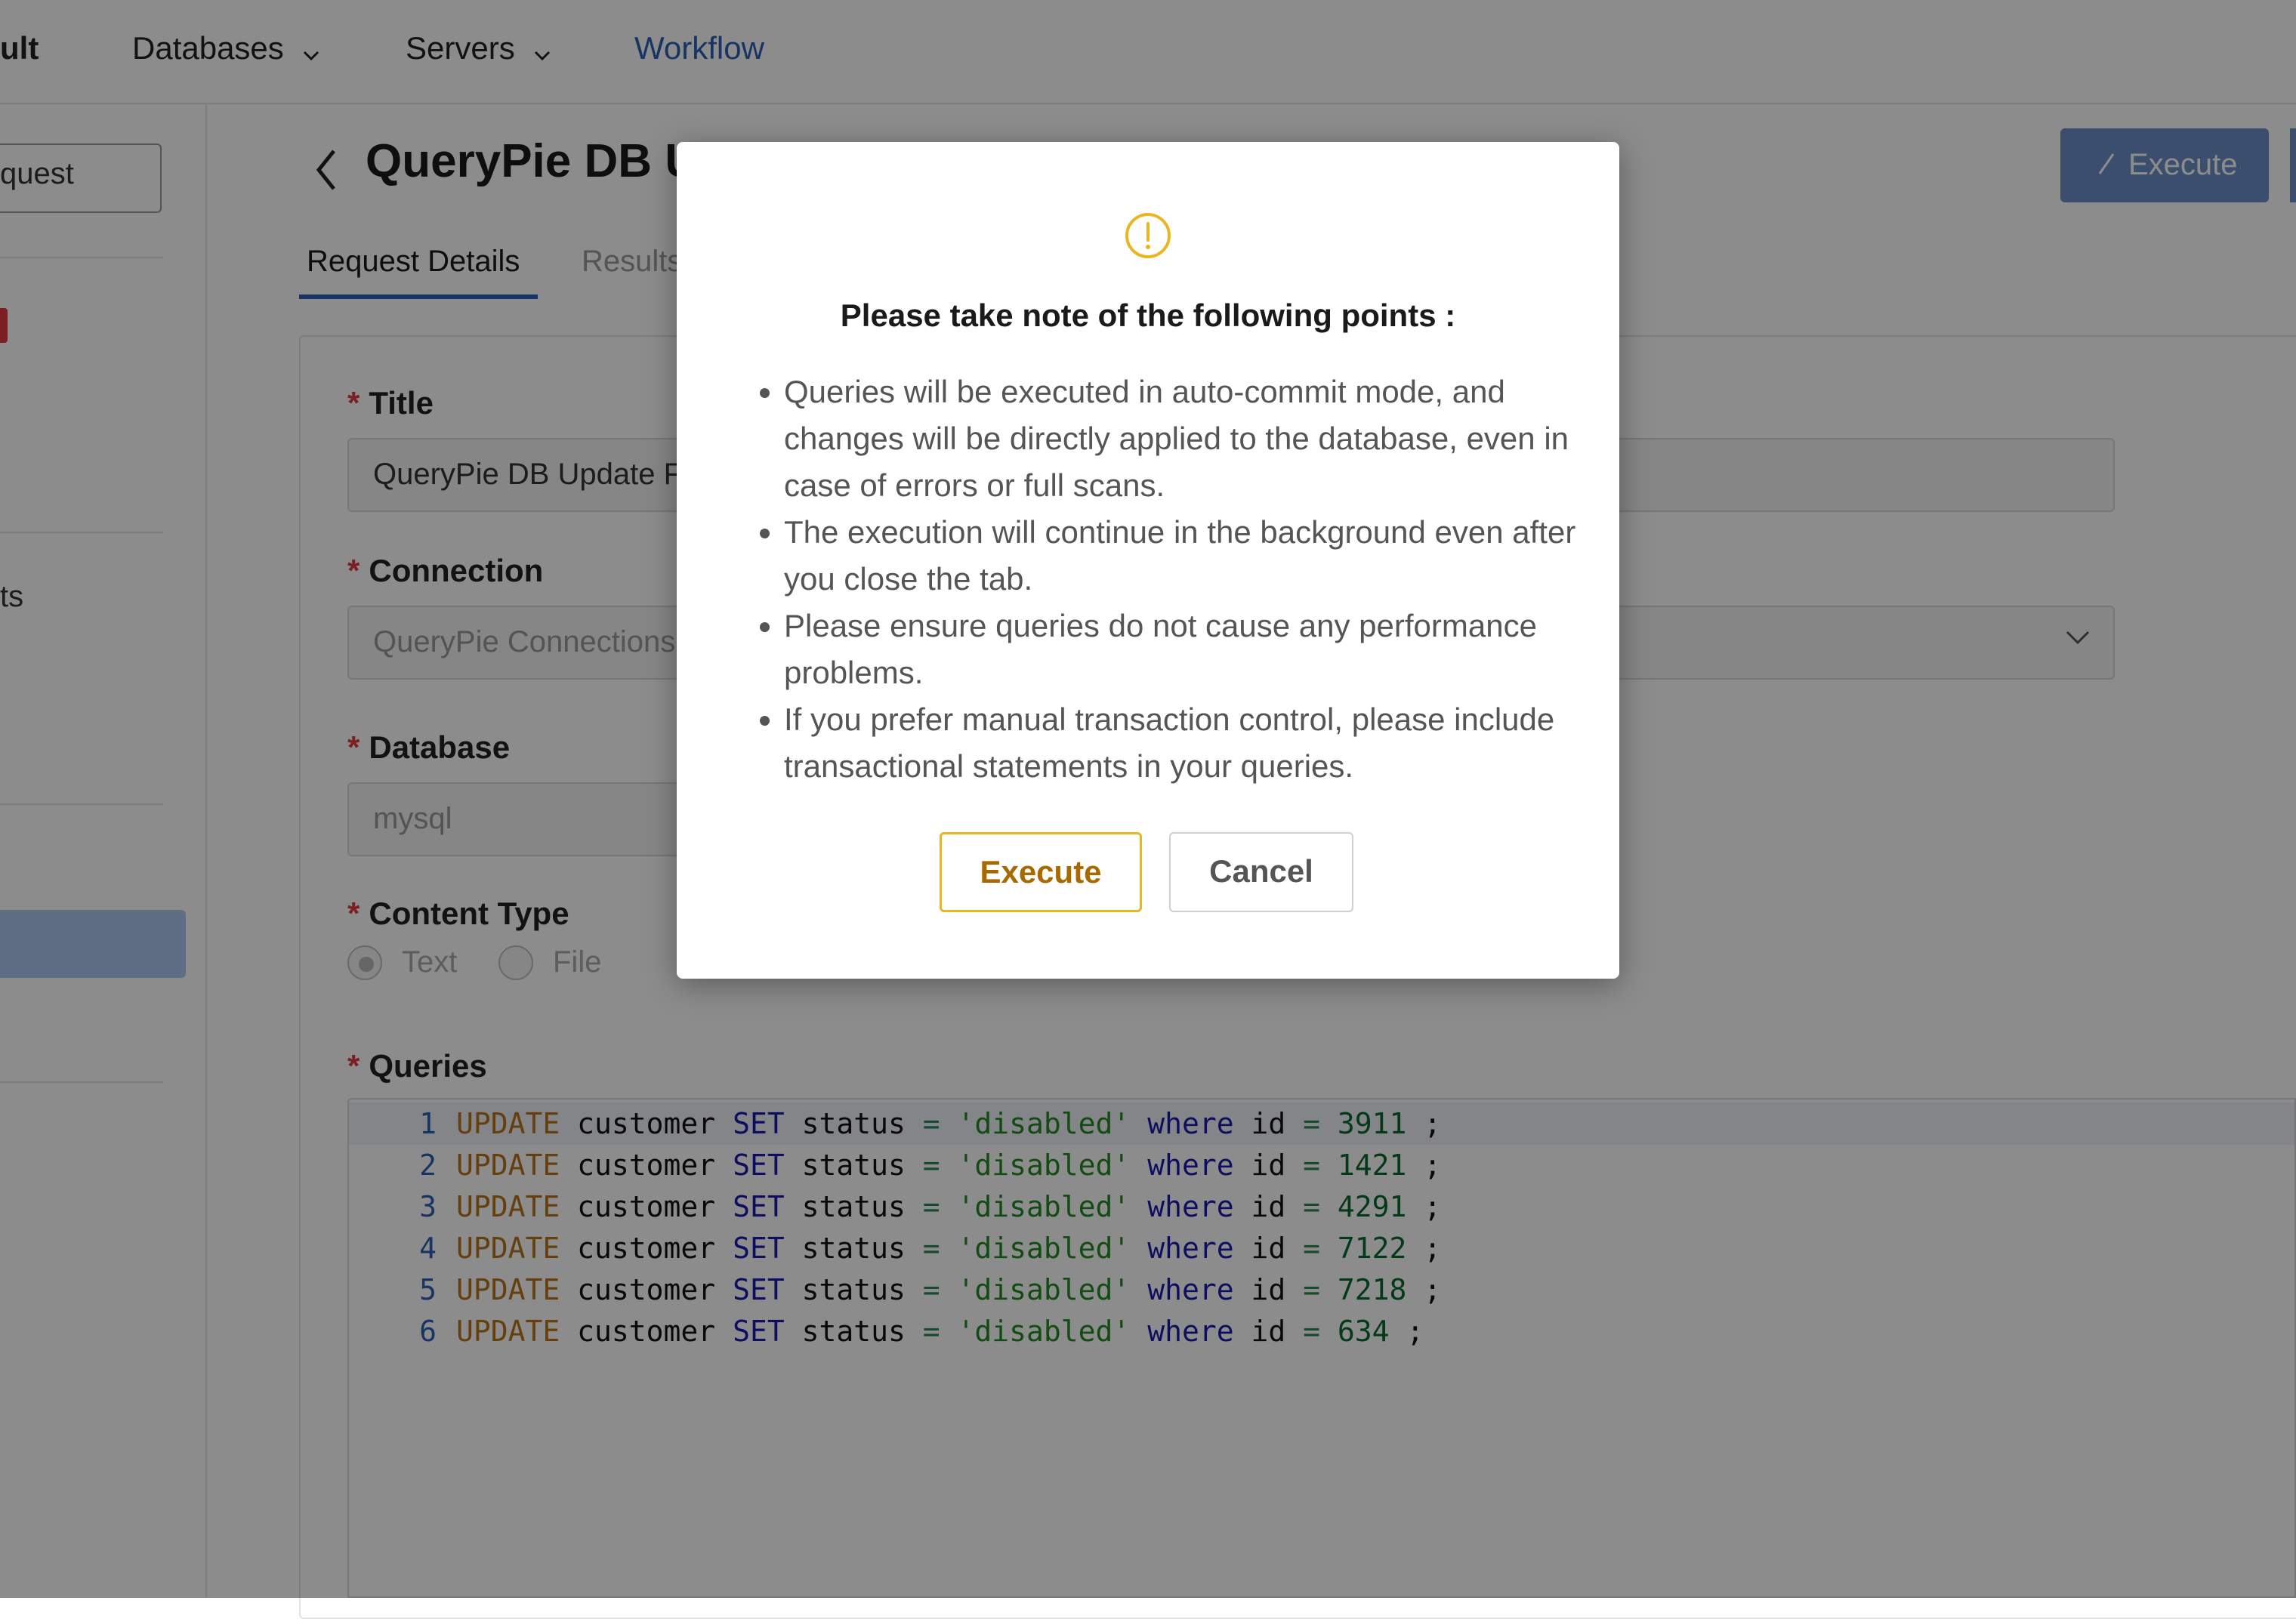 The height and width of the screenshot is (1619, 2296). Describe the element at coordinates (1148, 236) in the screenshot. I see `warning-circle-icon` at that location.